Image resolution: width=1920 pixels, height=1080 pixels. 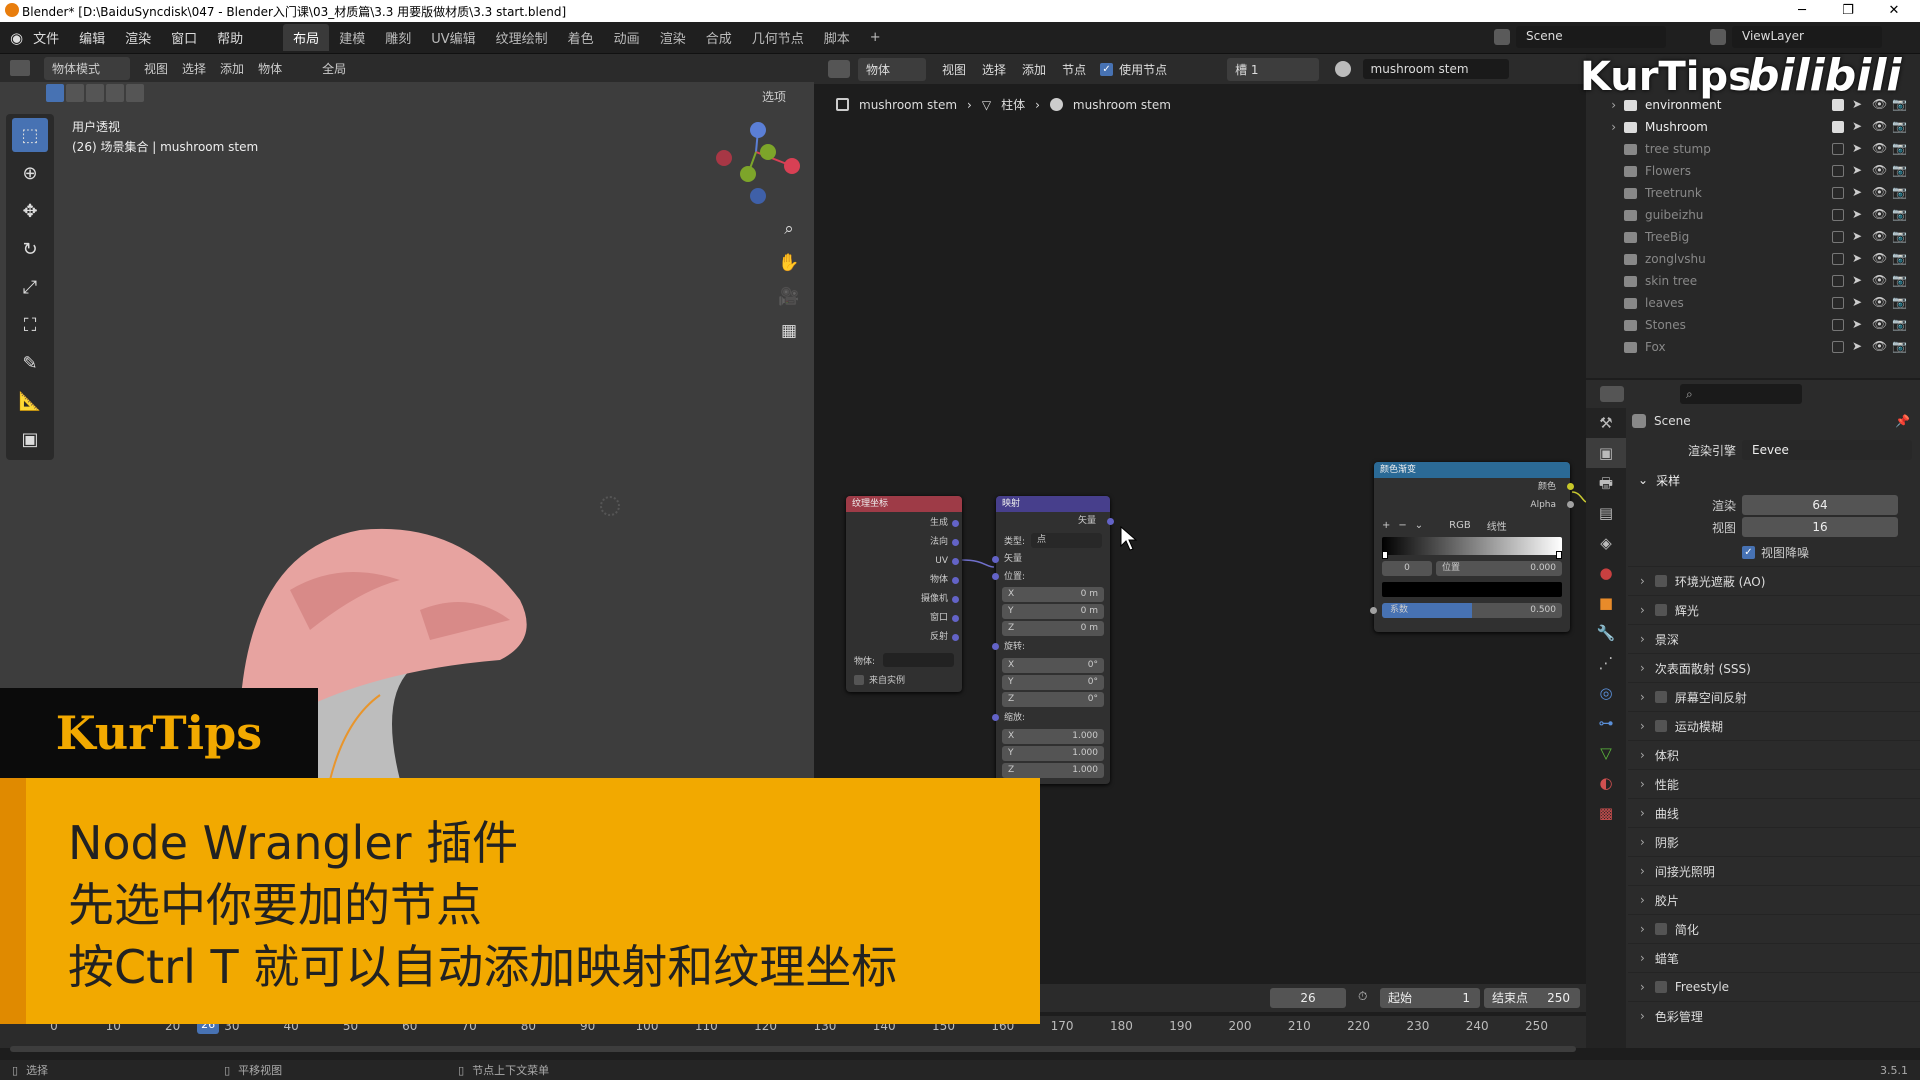 What do you see at coordinates (673, 37) in the screenshot?
I see `tab-rendering: 渲染` at bounding box center [673, 37].